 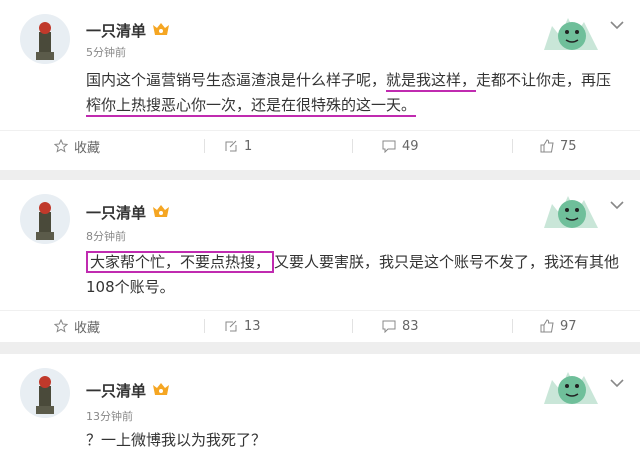 What do you see at coordinates (106, 236) in the screenshot?
I see `post-time: 8分钟前` at bounding box center [106, 236].